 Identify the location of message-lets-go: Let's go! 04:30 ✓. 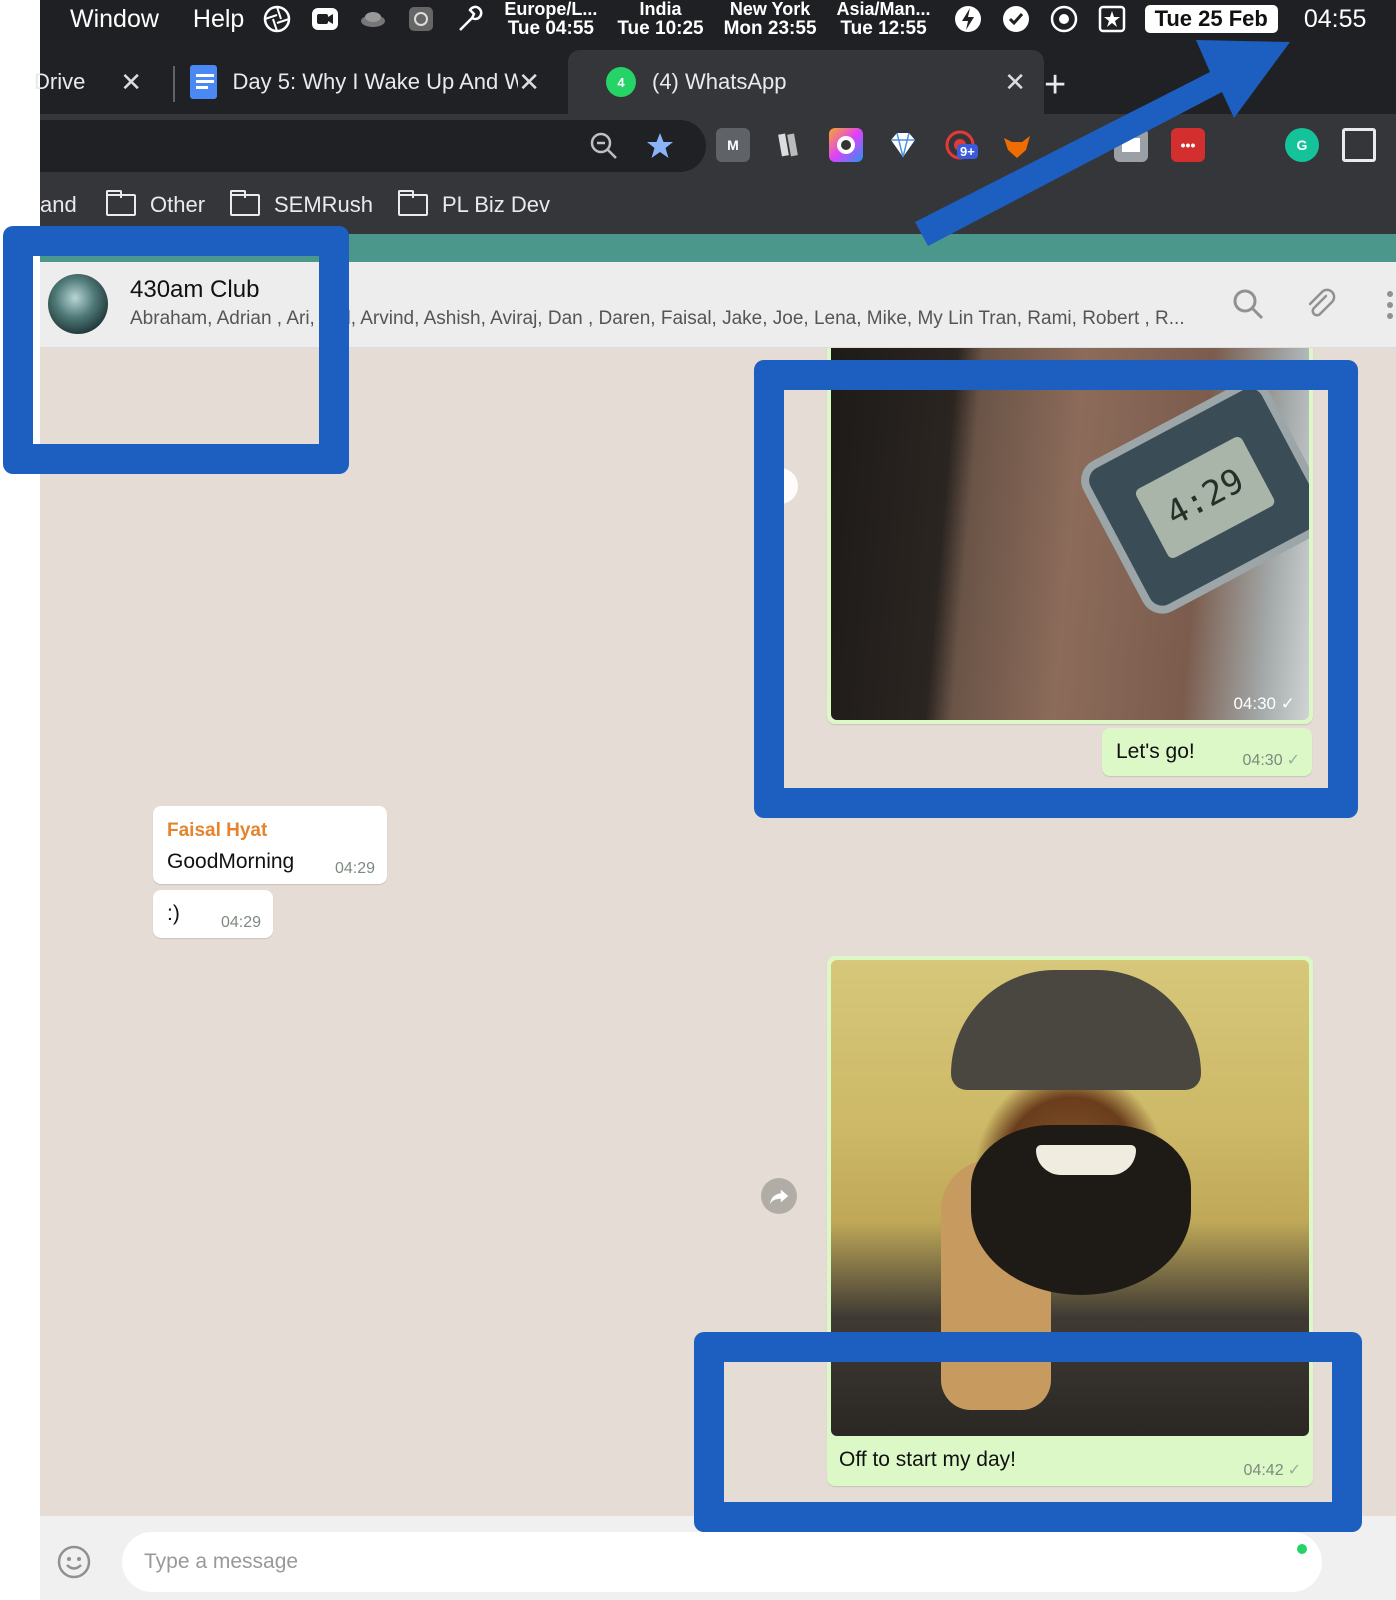
(1207, 752).